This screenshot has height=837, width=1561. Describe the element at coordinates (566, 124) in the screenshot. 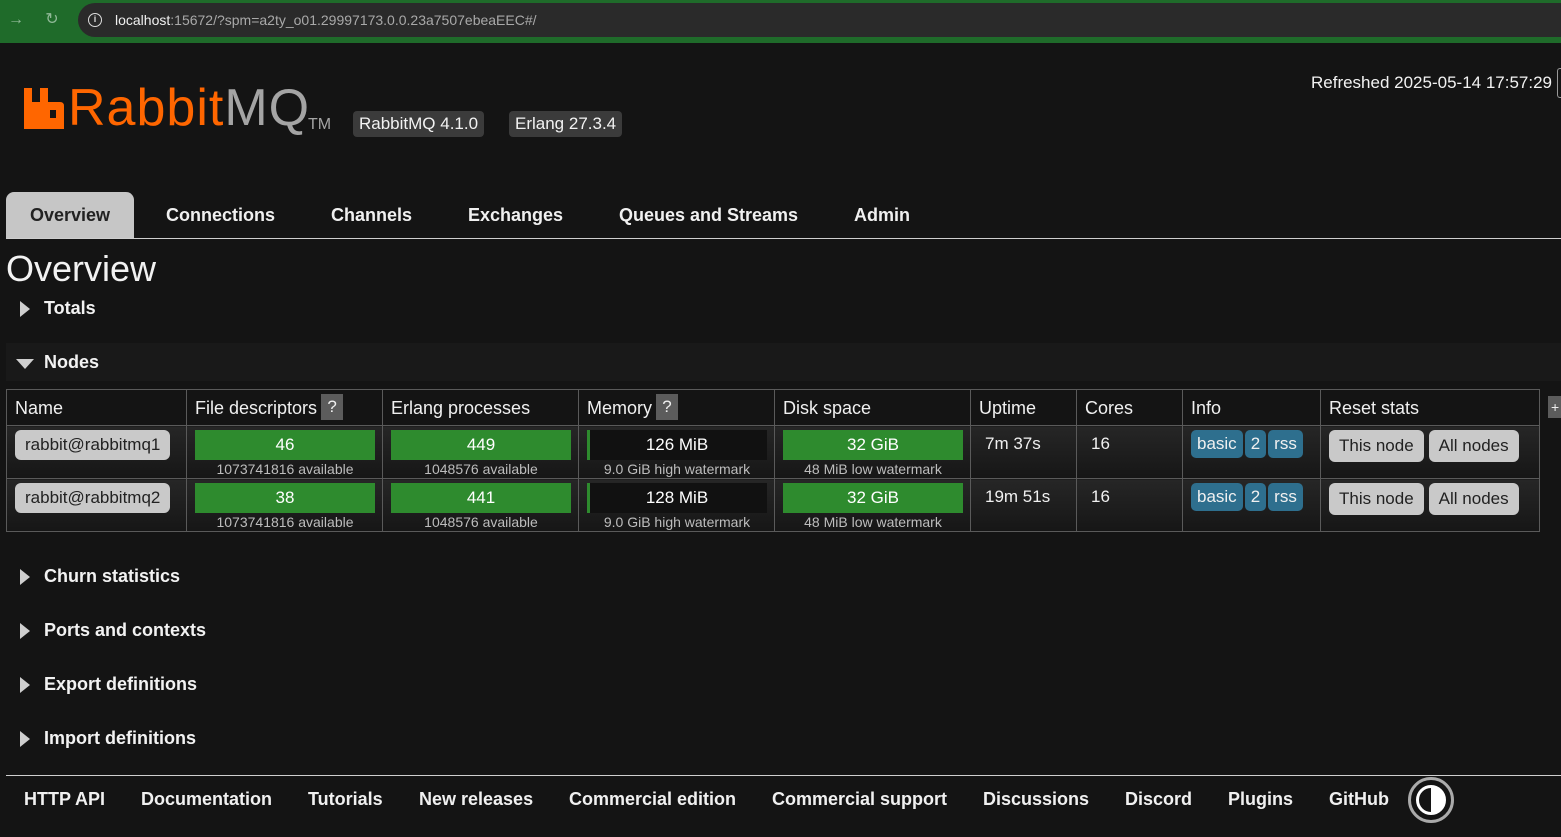

I see `erlang-version-badge: Erlang 27.3.4` at that location.